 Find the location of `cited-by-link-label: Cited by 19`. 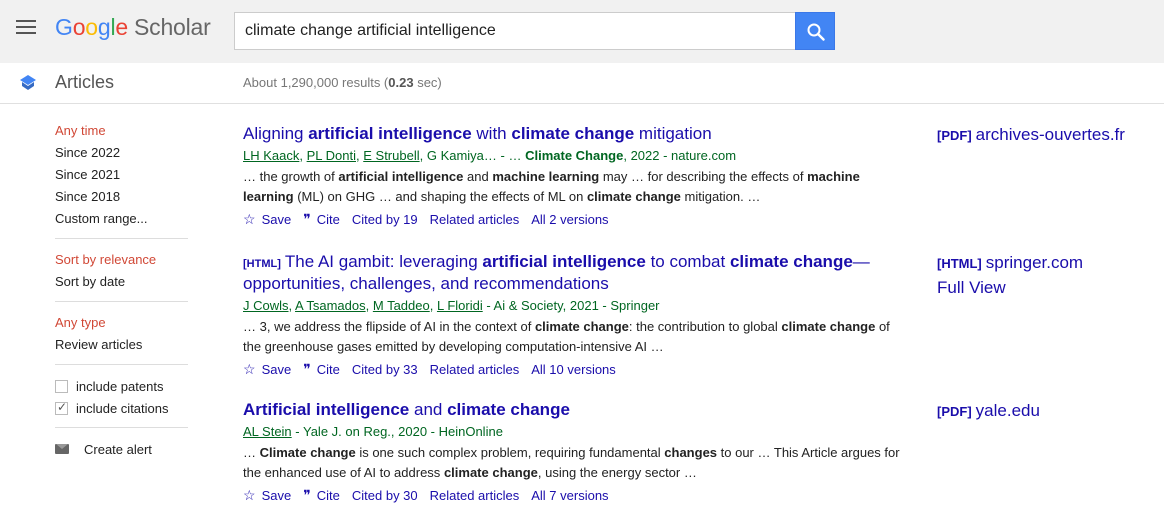

cited-by-link-label: Cited by 19 is located at coordinates (384, 219).